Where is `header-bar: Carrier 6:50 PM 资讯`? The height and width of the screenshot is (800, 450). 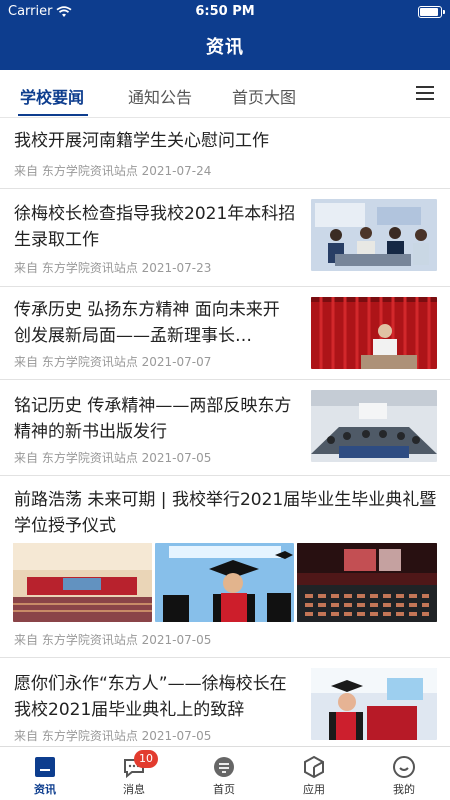
header-bar: Carrier 6:50 PM 资讯 is located at coordinates (225, 35).